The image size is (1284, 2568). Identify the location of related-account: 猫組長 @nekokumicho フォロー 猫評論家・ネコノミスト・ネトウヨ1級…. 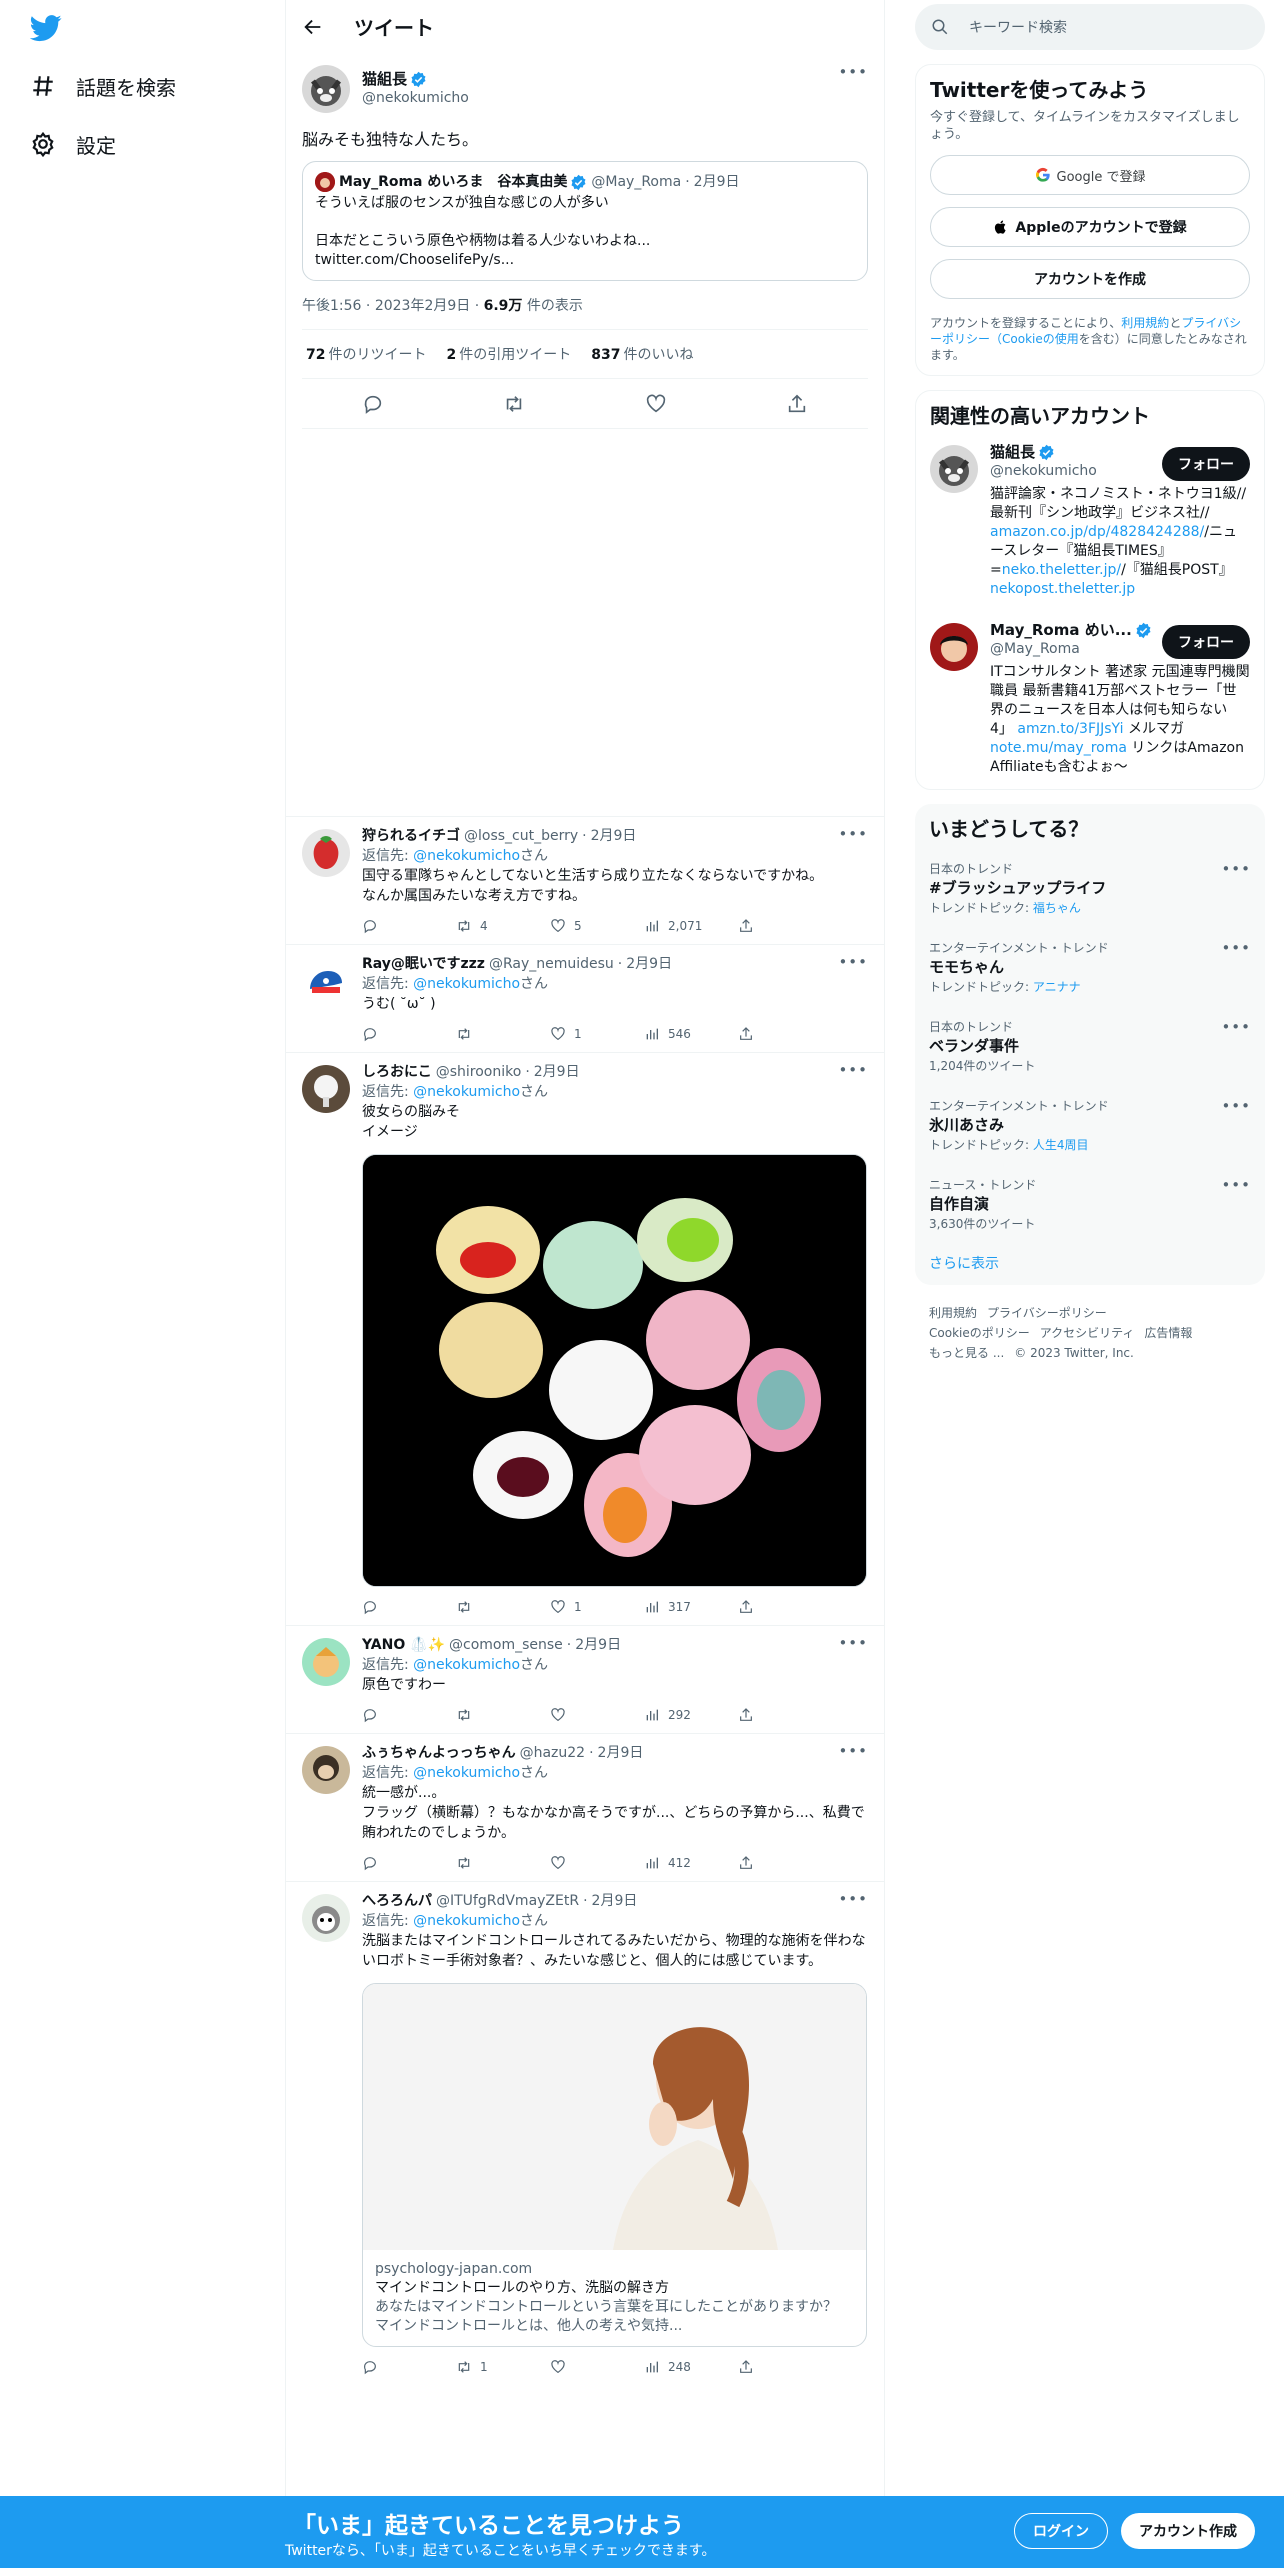
(1090, 521).